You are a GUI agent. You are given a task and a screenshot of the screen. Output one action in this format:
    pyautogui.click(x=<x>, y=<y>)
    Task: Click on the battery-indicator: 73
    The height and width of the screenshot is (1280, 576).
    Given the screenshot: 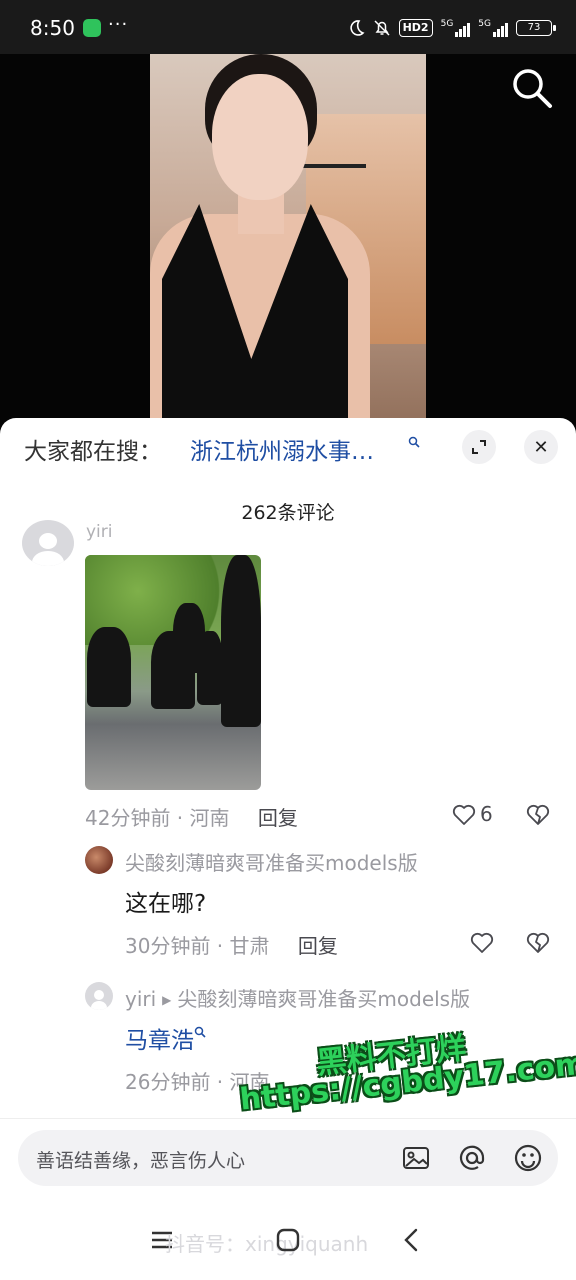 What is the action you would take?
    pyautogui.click(x=536, y=28)
    